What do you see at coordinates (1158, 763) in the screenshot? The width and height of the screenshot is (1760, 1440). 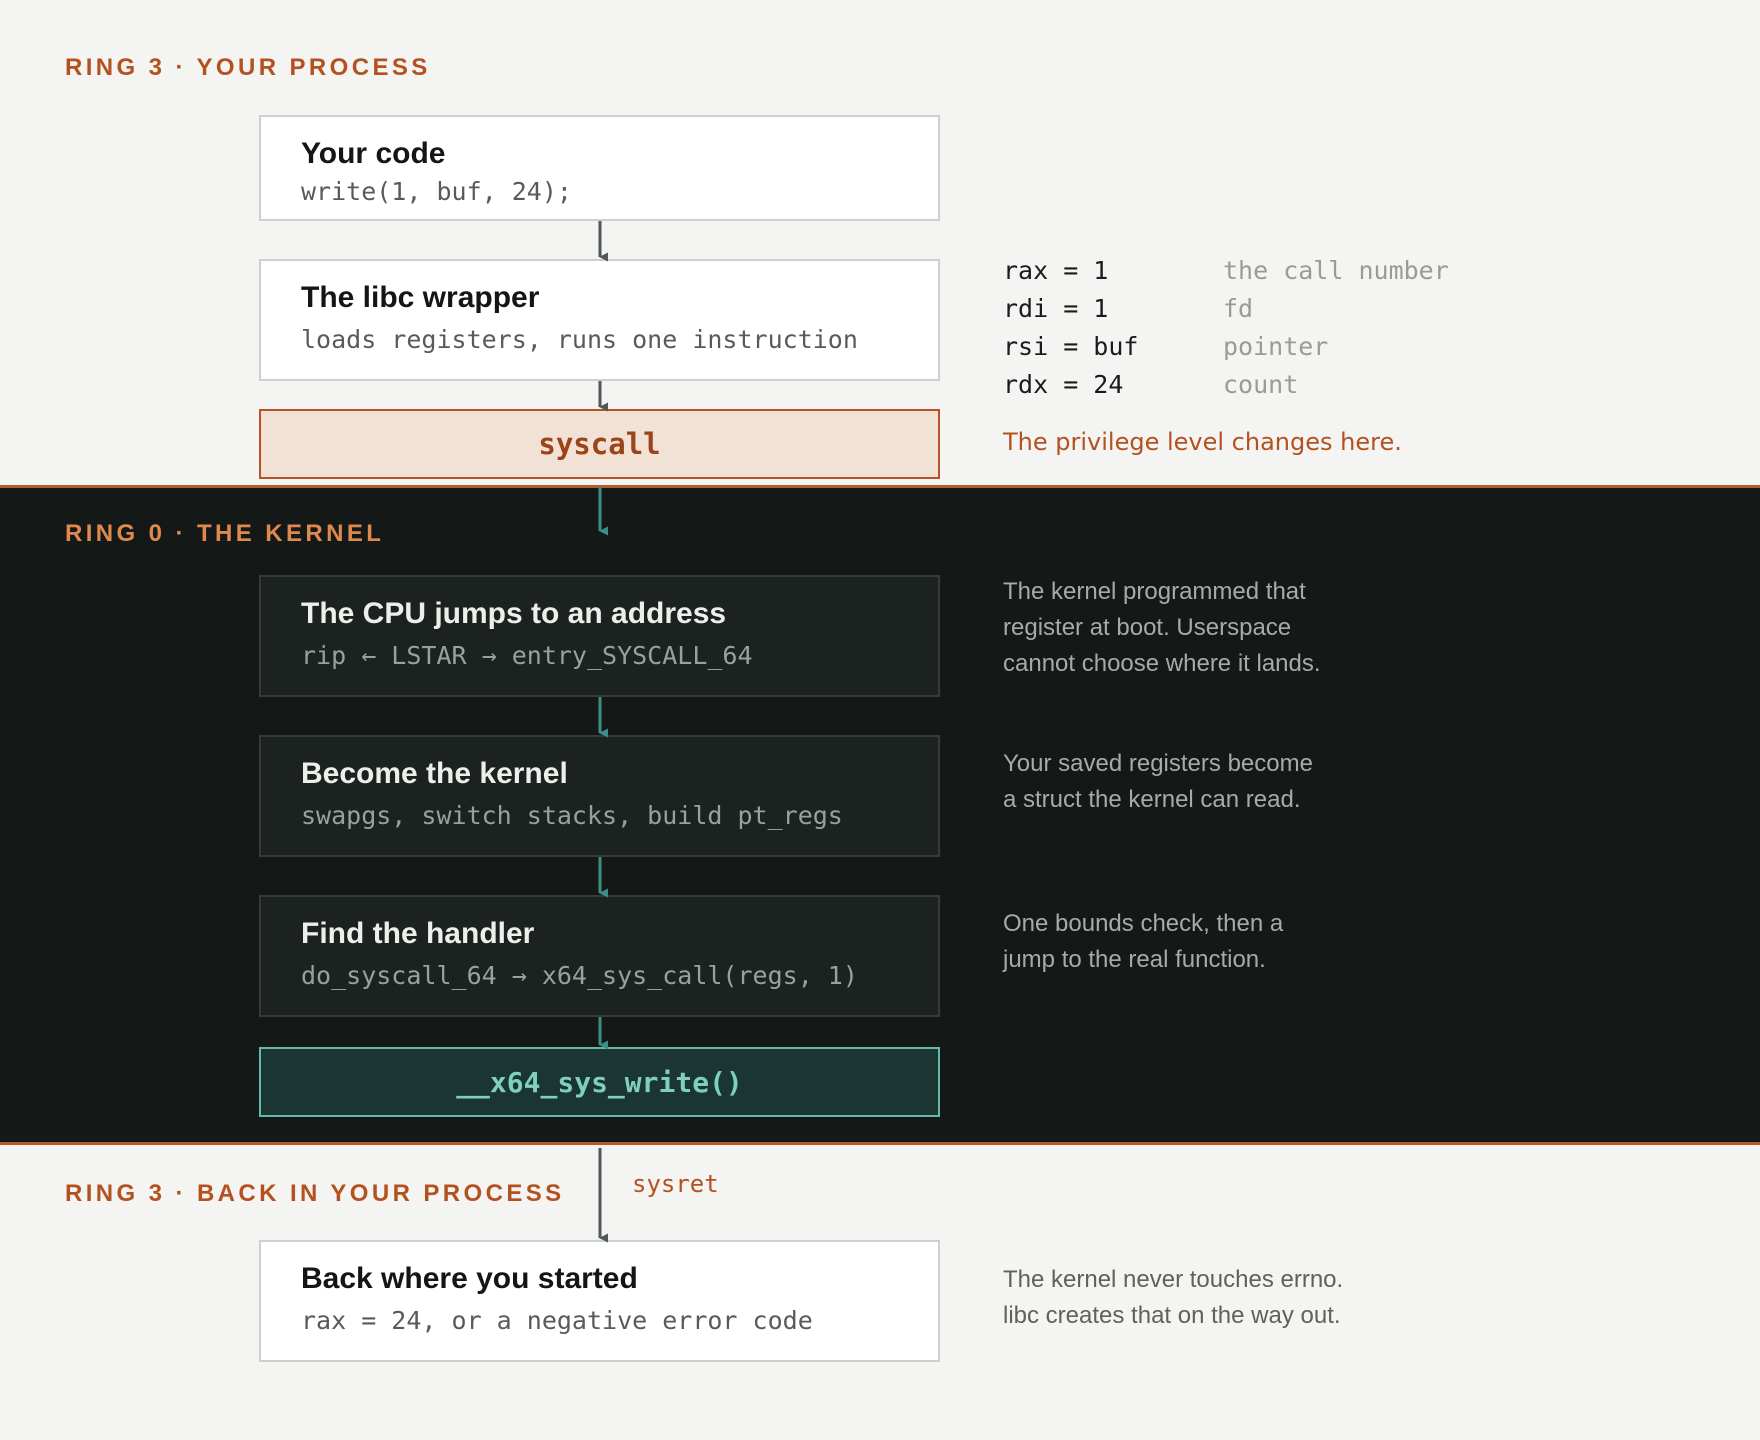 I see `note-line: Your saved registers become` at bounding box center [1158, 763].